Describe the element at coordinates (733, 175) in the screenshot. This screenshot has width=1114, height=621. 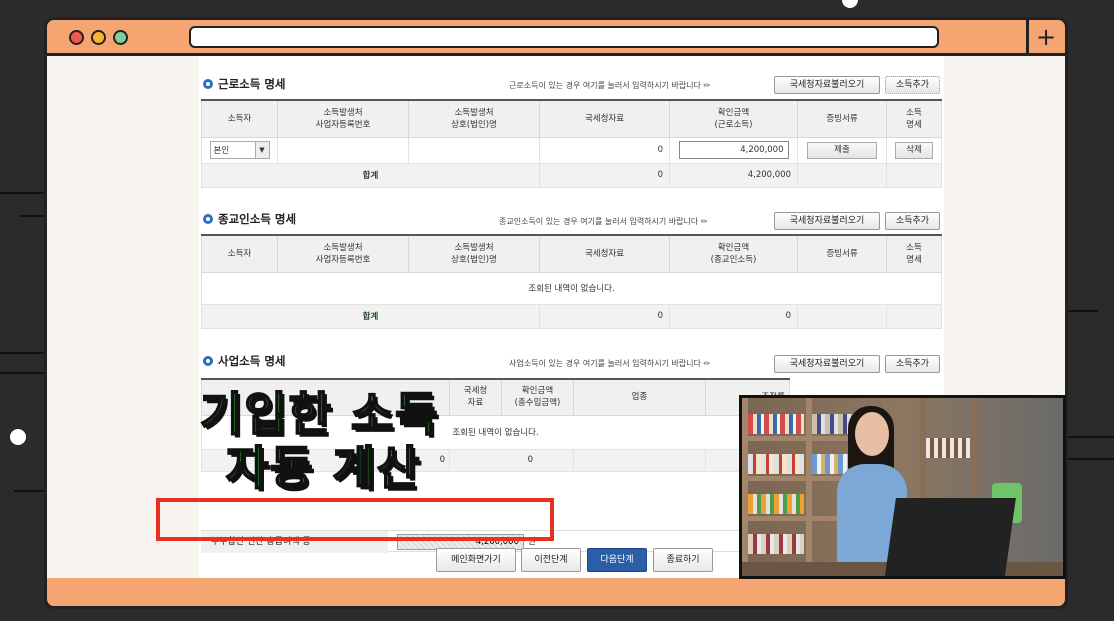
I see `sum-confirmed: 4,200,000` at that location.